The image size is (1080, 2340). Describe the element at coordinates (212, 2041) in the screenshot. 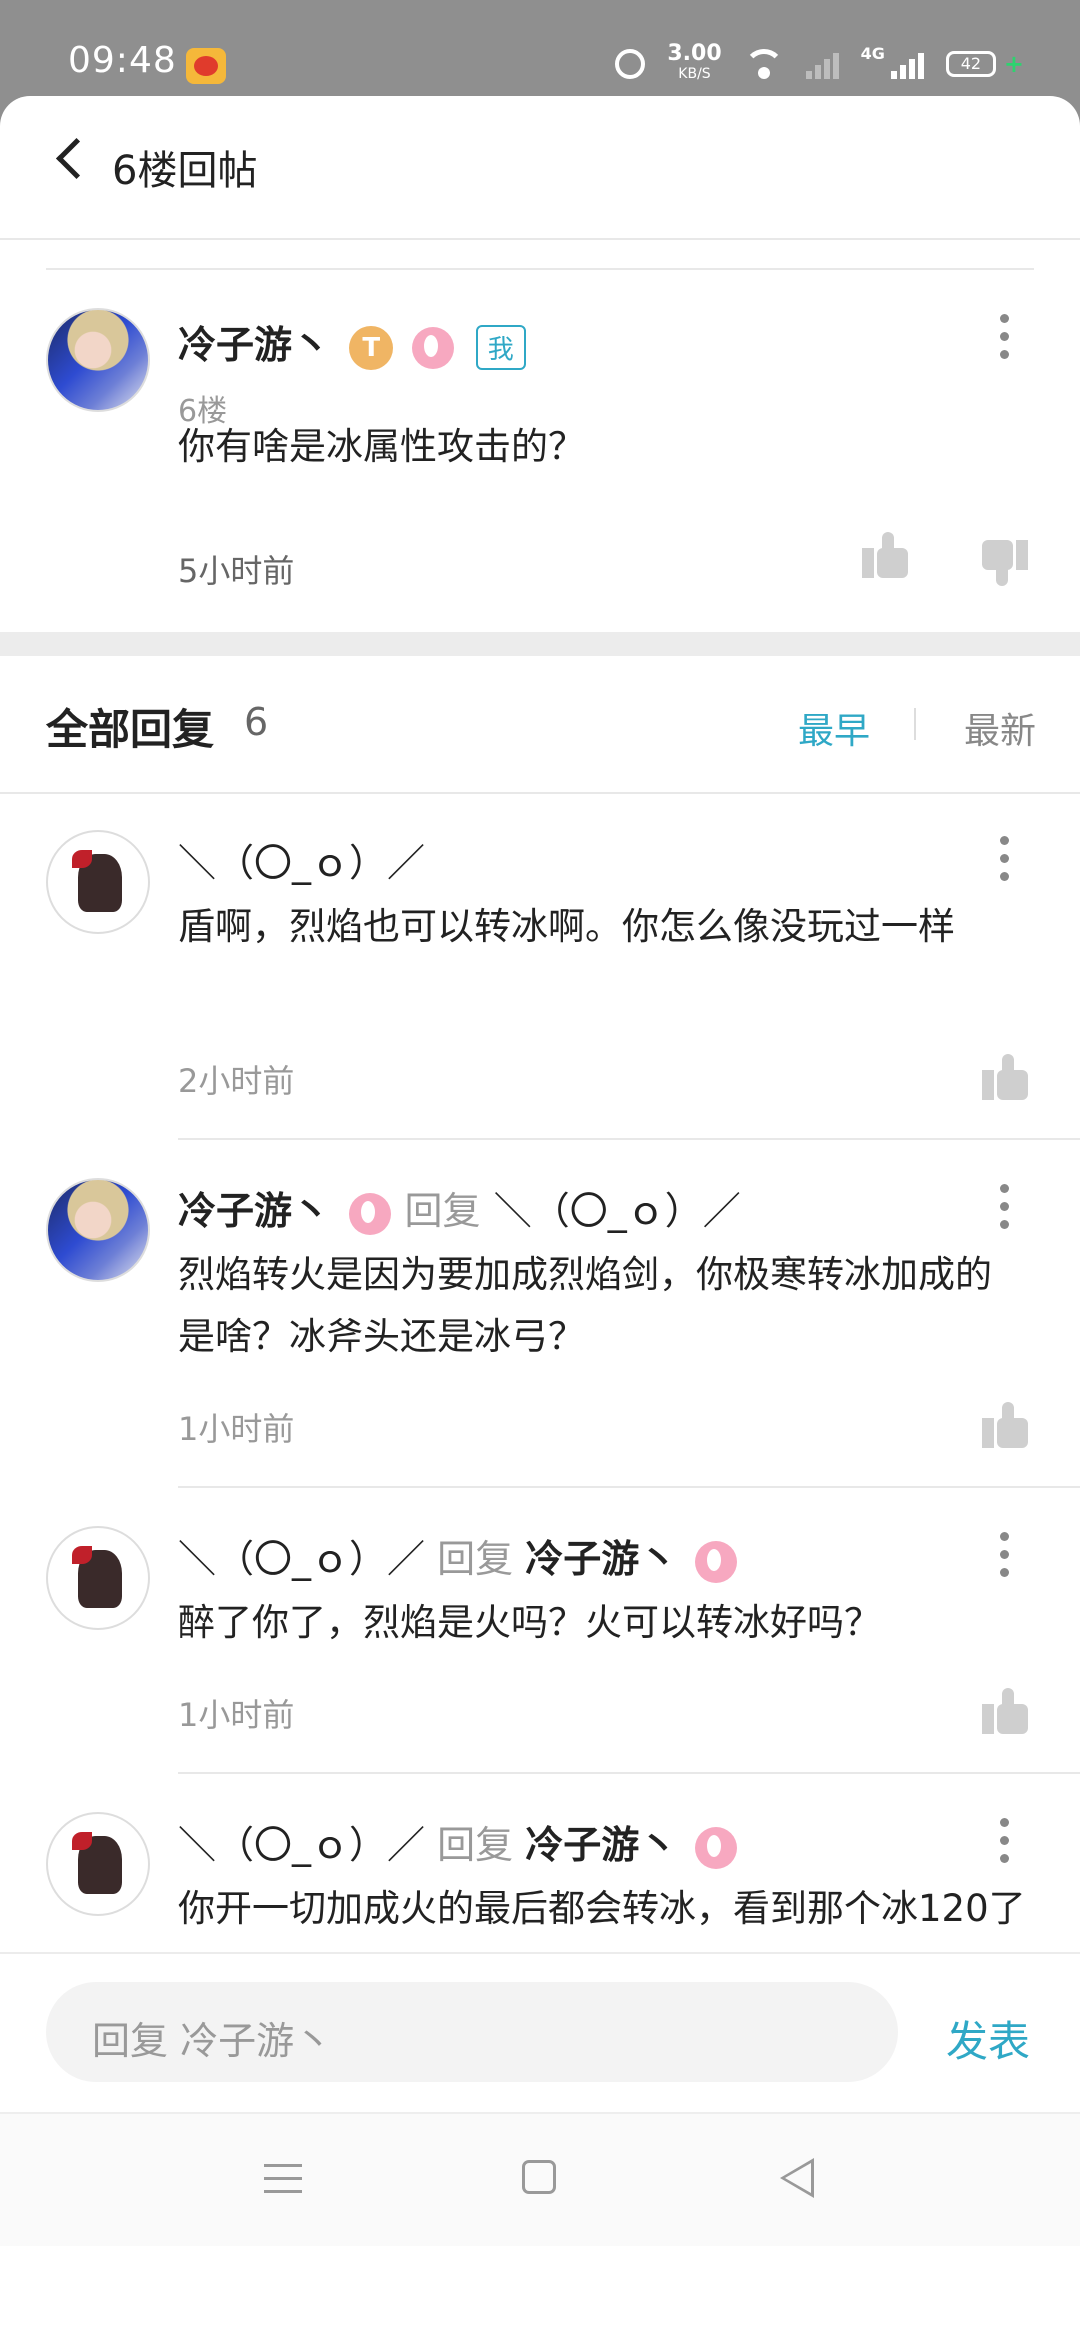

I see `reply-input-placeholder: 回复 冷子游丶` at that location.